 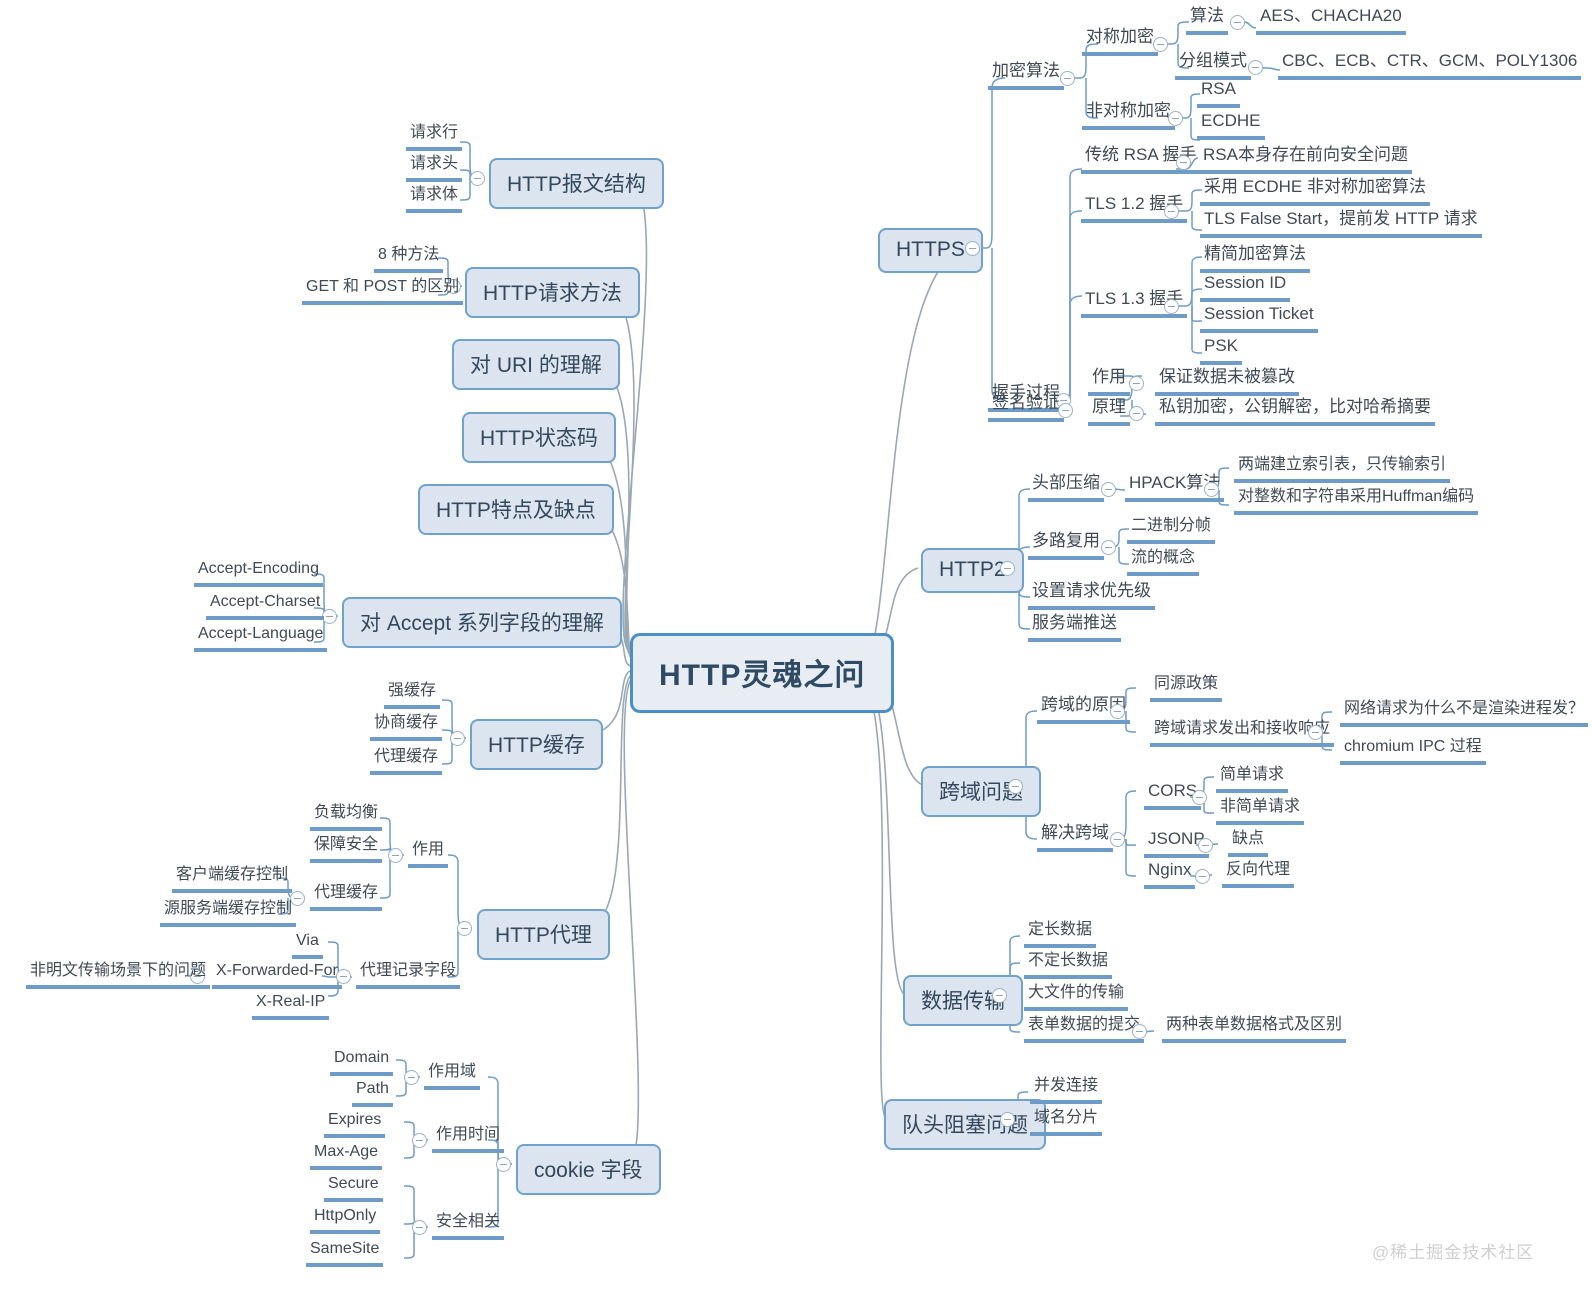 What do you see at coordinates (1171, 211) in the screenshot?
I see `toggle-tls12-handshake` at bounding box center [1171, 211].